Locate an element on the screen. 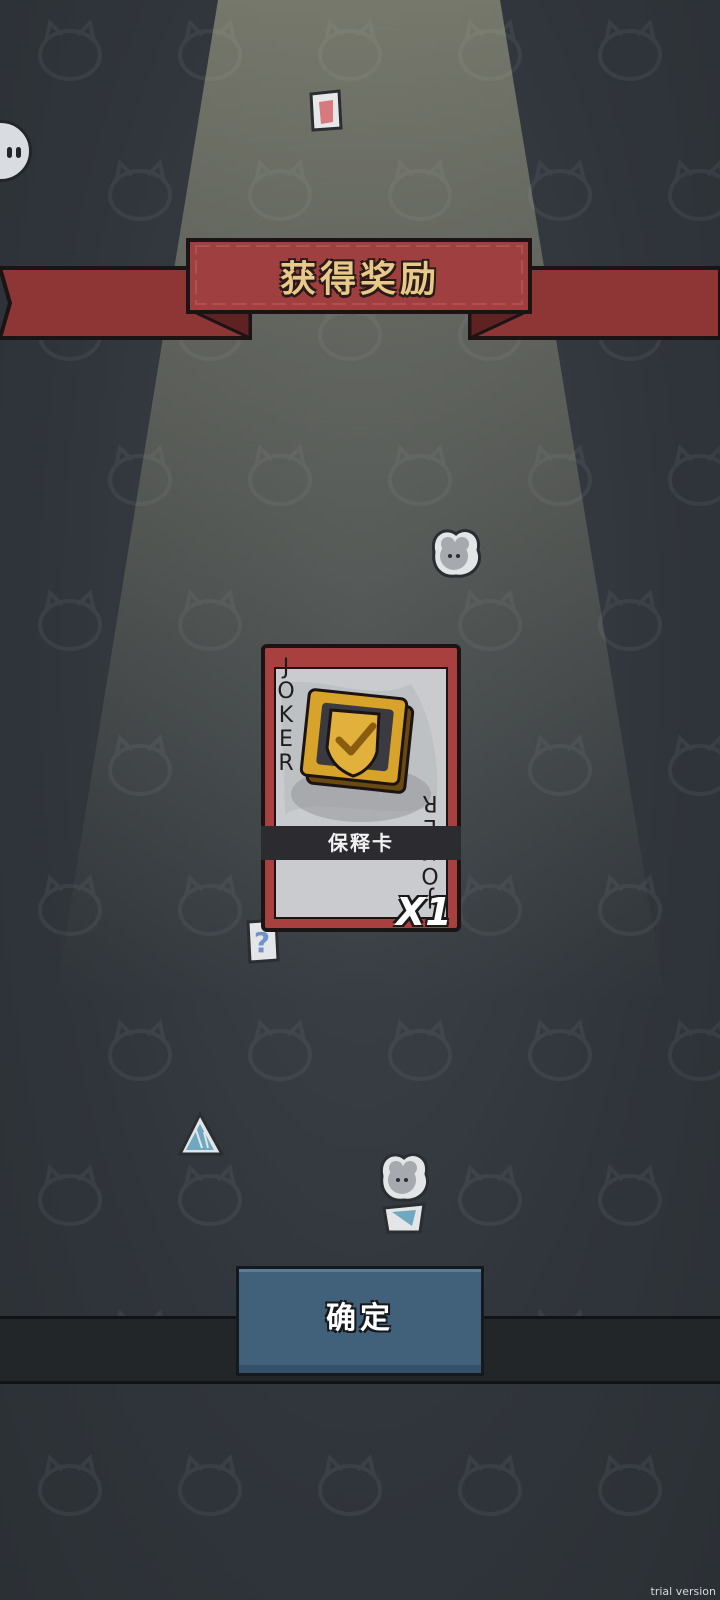 This screenshot has height=1600, width=720. trial-watermark: trial version is located at coordinates (683, 1591).